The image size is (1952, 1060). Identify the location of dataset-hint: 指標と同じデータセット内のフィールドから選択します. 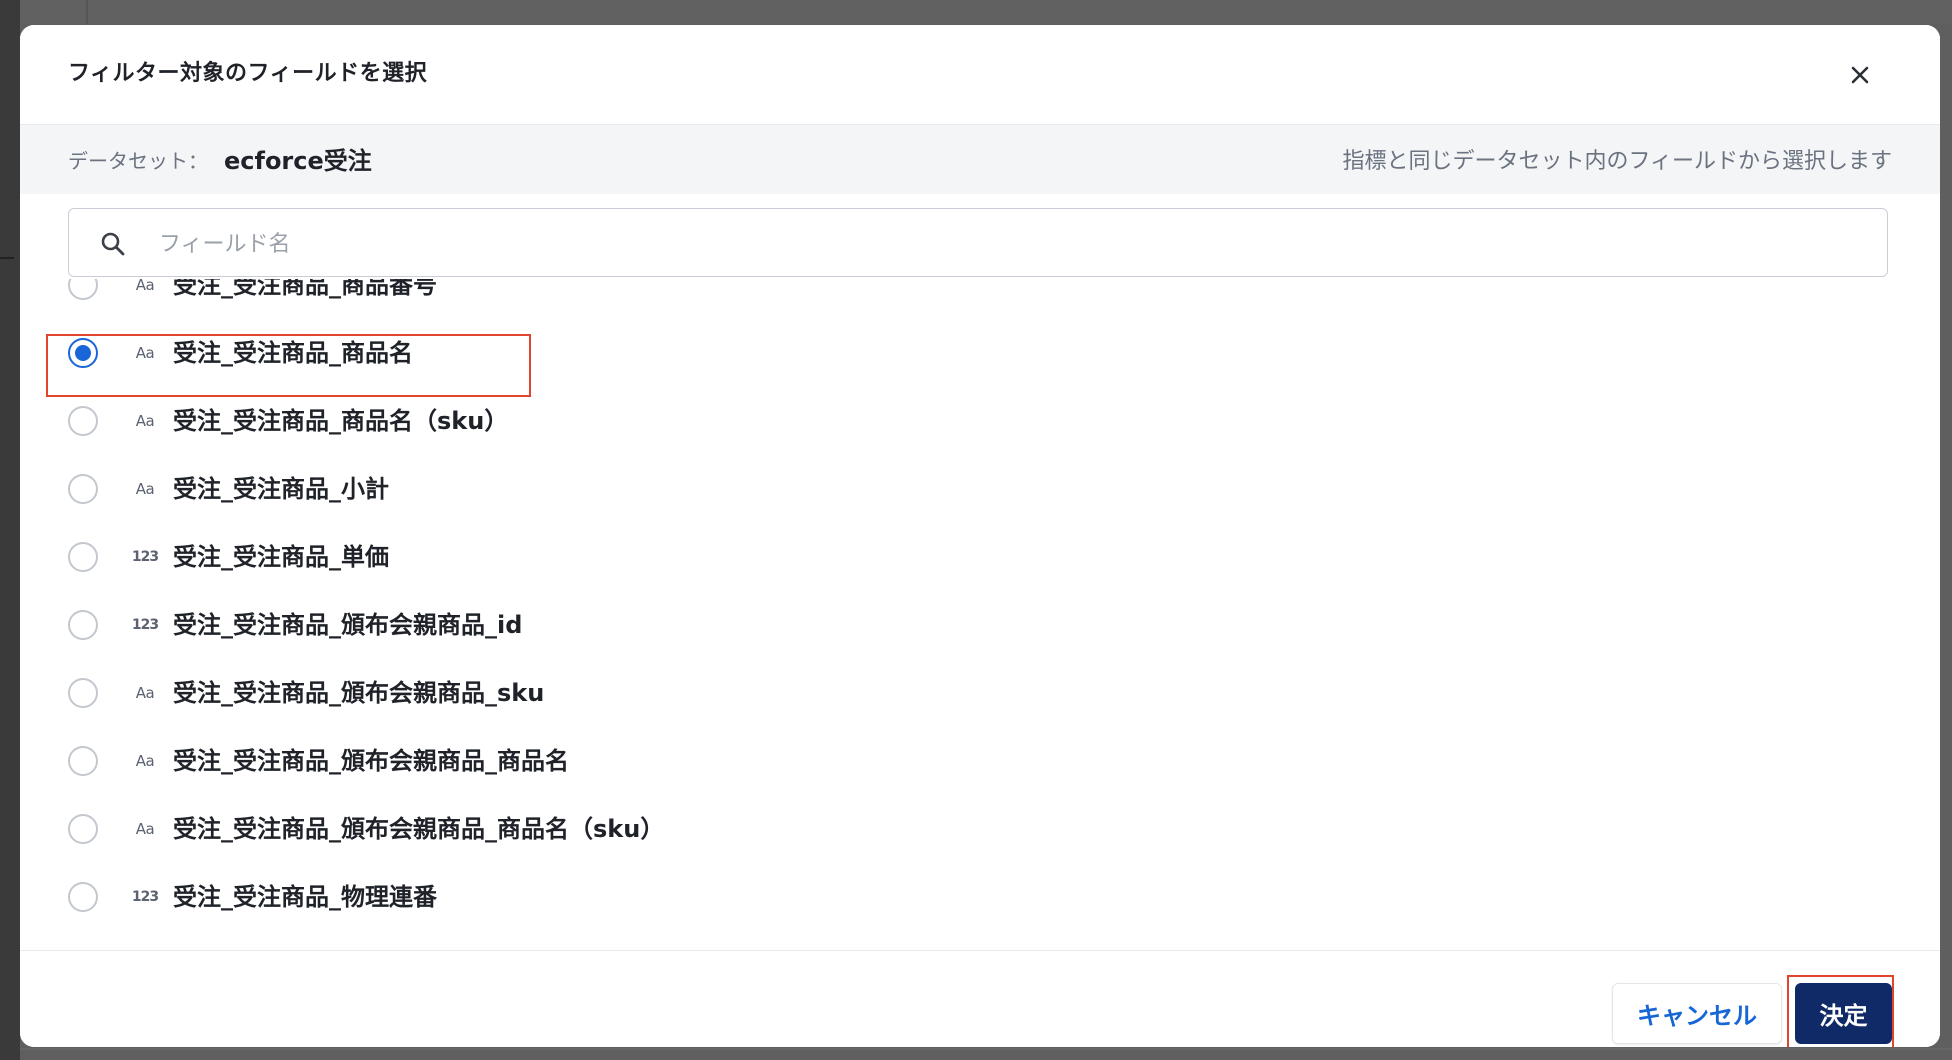
(1617, 161).